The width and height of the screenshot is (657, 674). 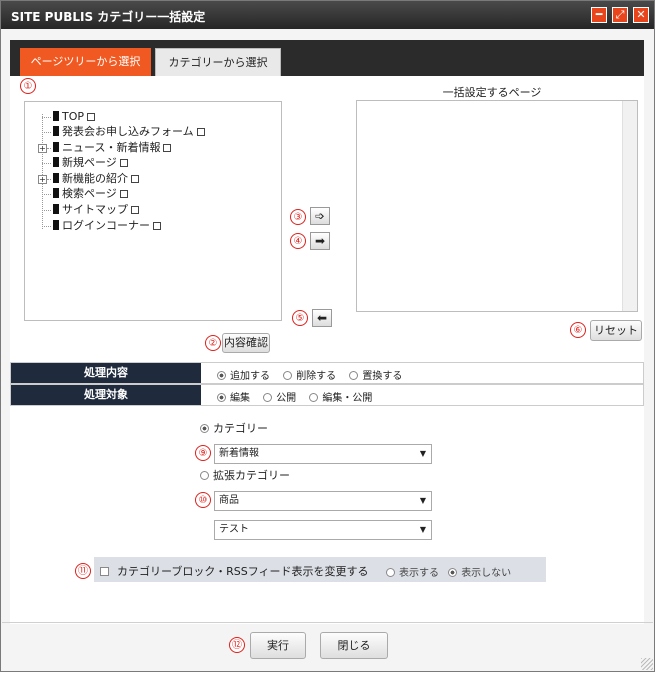 What do you see at coordinates (647, 664) in the screenshot?
I see `resize-handle` at bounding box center [647, 664].